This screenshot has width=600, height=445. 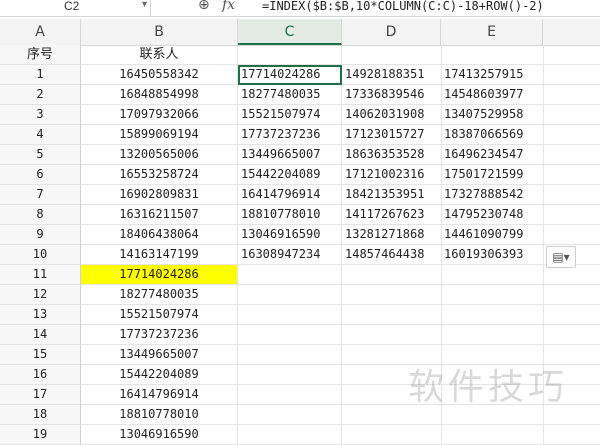 I want to click on cell-c13, so click(x=290, y=295).